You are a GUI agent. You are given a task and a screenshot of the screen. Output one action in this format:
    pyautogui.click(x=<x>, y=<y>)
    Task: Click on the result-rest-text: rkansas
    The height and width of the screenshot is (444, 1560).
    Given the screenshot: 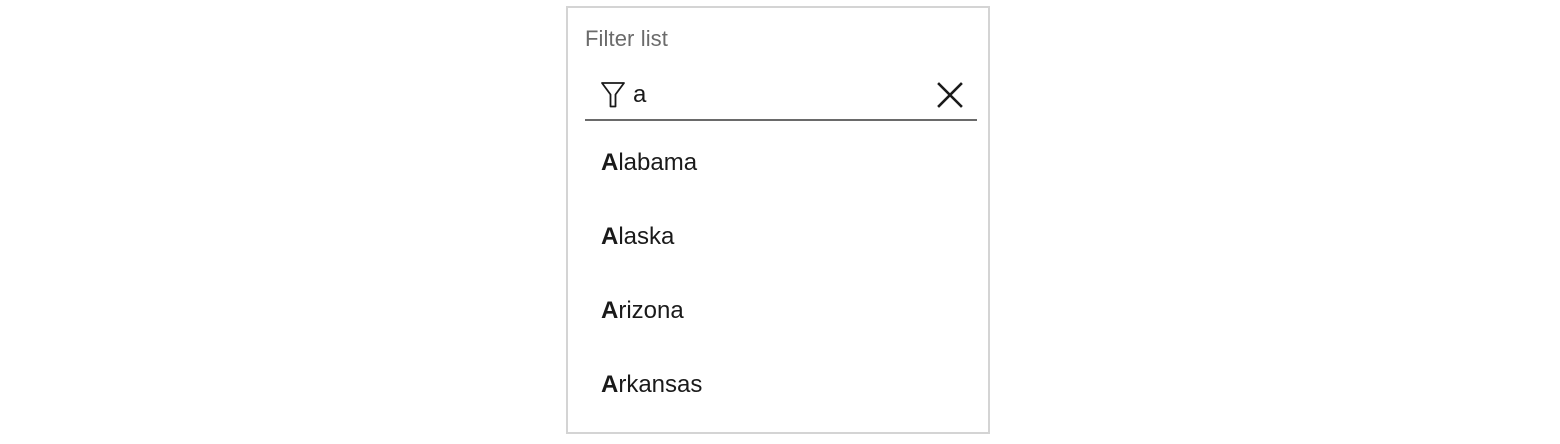 What is the action you would take?
    pyautogui.click(x=660, y=384)
    